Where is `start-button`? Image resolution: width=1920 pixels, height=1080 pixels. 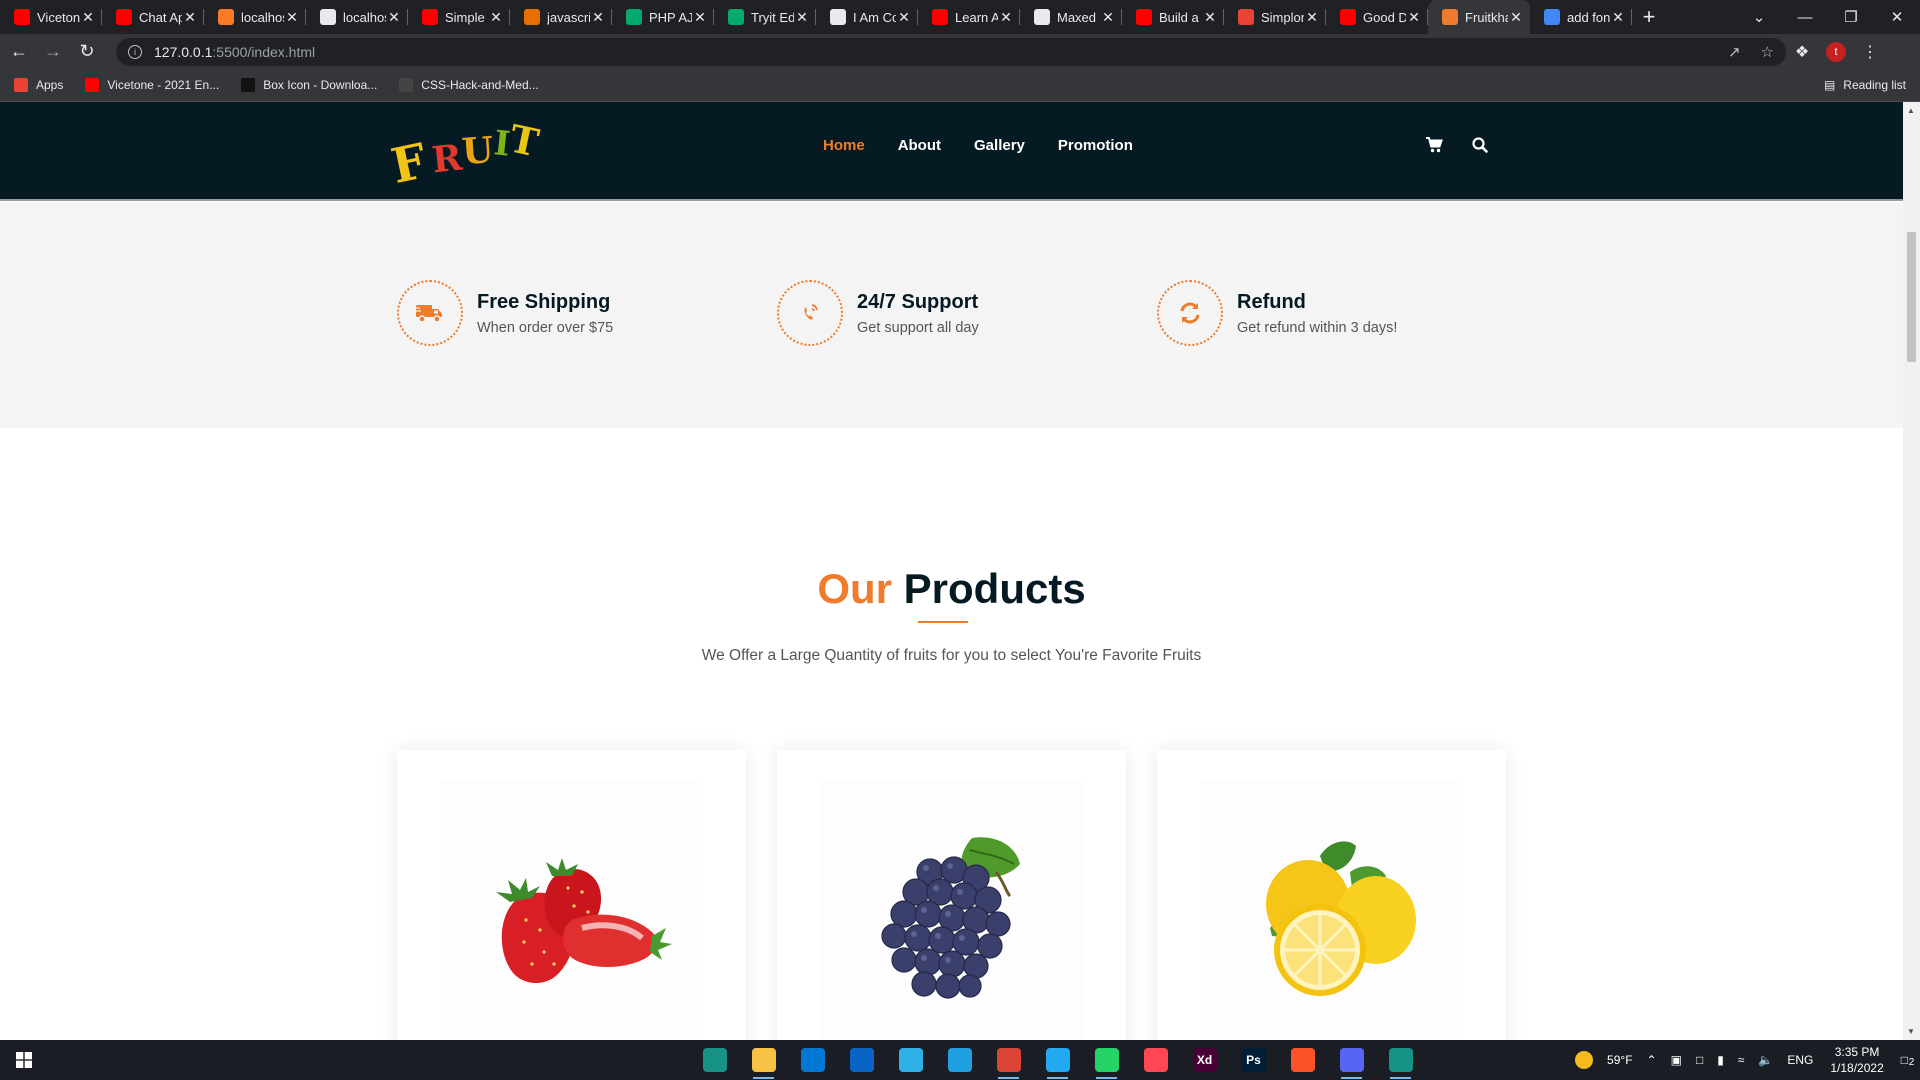
start-button is located at coordinates (24, 1060).